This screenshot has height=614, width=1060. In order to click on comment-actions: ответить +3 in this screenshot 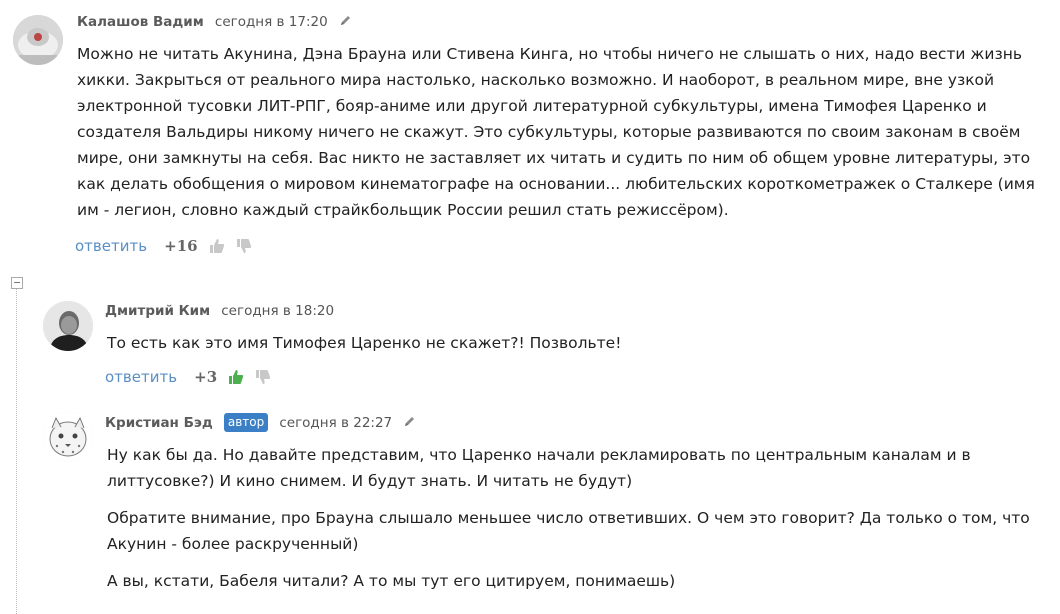, I will do `click(188, 377)`.